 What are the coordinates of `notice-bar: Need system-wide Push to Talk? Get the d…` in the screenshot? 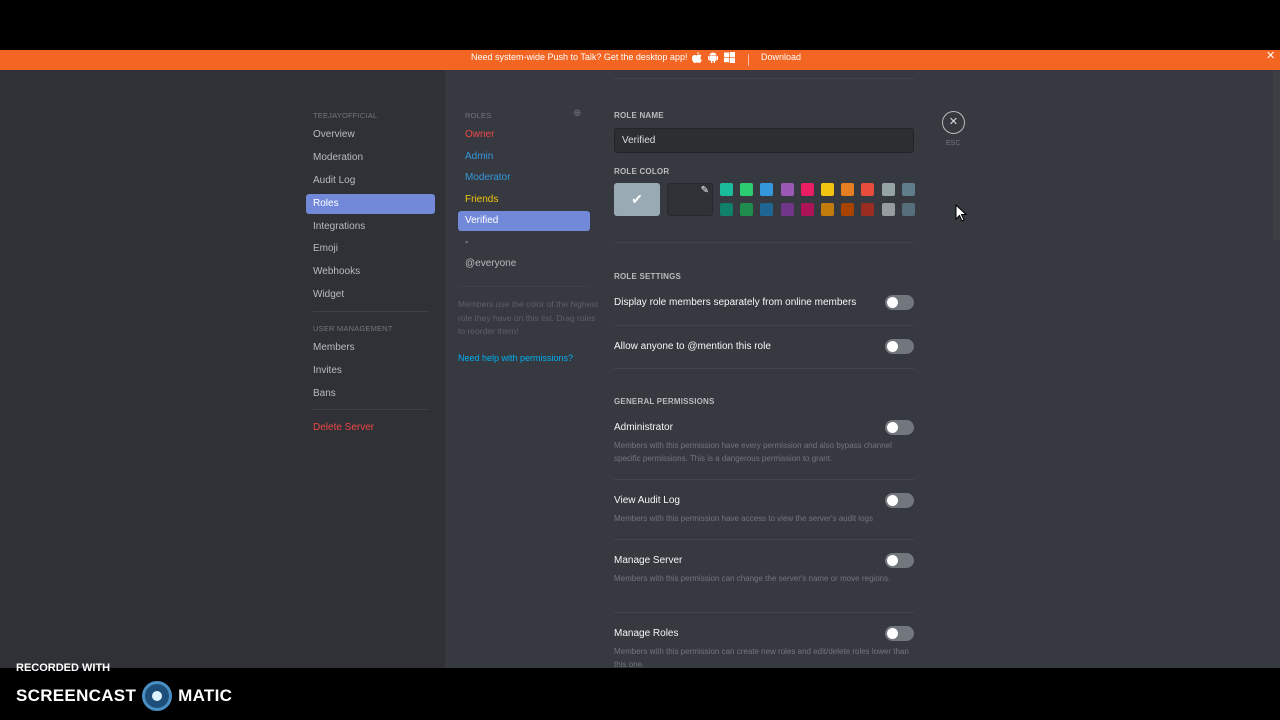 It's located at (640, 60).